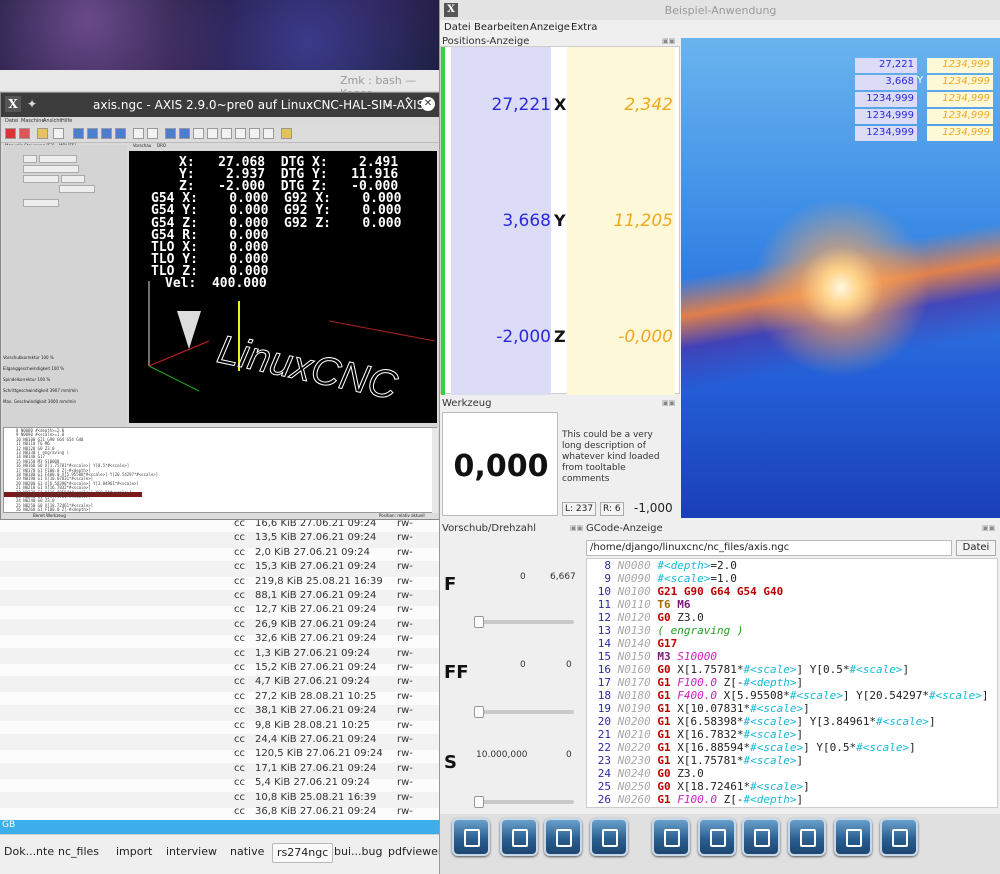 The height and width of the screenshot is (874, 1000). I want to click on settings-button, so click(899, 837).